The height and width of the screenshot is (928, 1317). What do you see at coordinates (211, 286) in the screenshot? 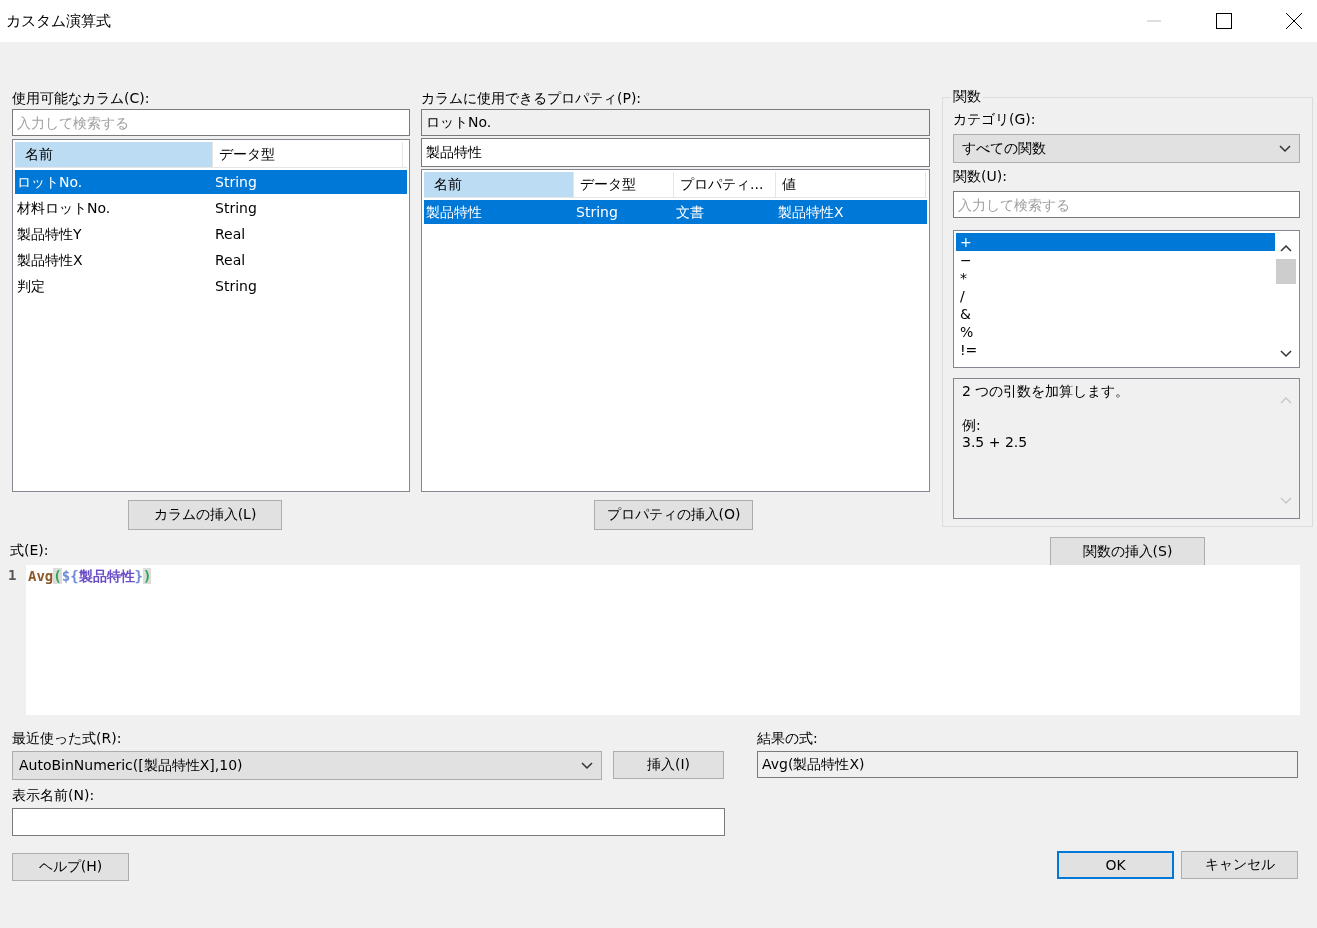
I see `table-row: 判定 String` at bounding box center [211, 286].